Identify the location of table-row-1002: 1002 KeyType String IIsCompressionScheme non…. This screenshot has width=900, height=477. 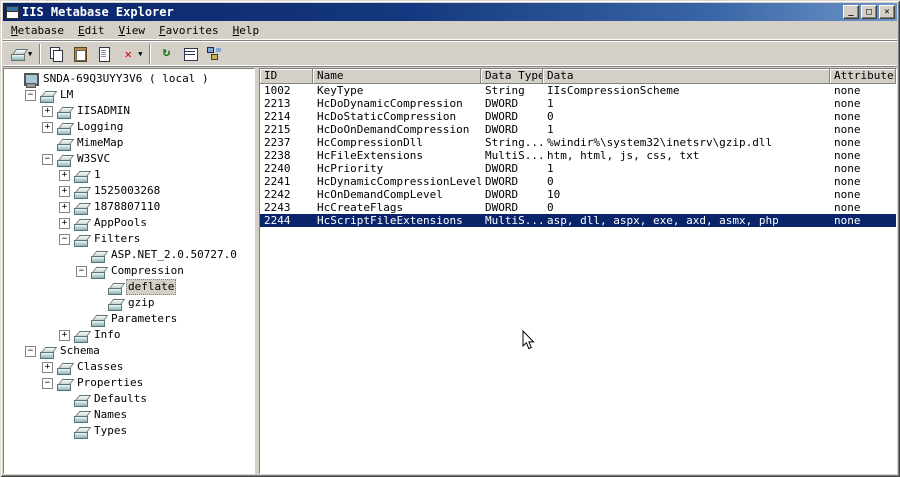
(578, 90).